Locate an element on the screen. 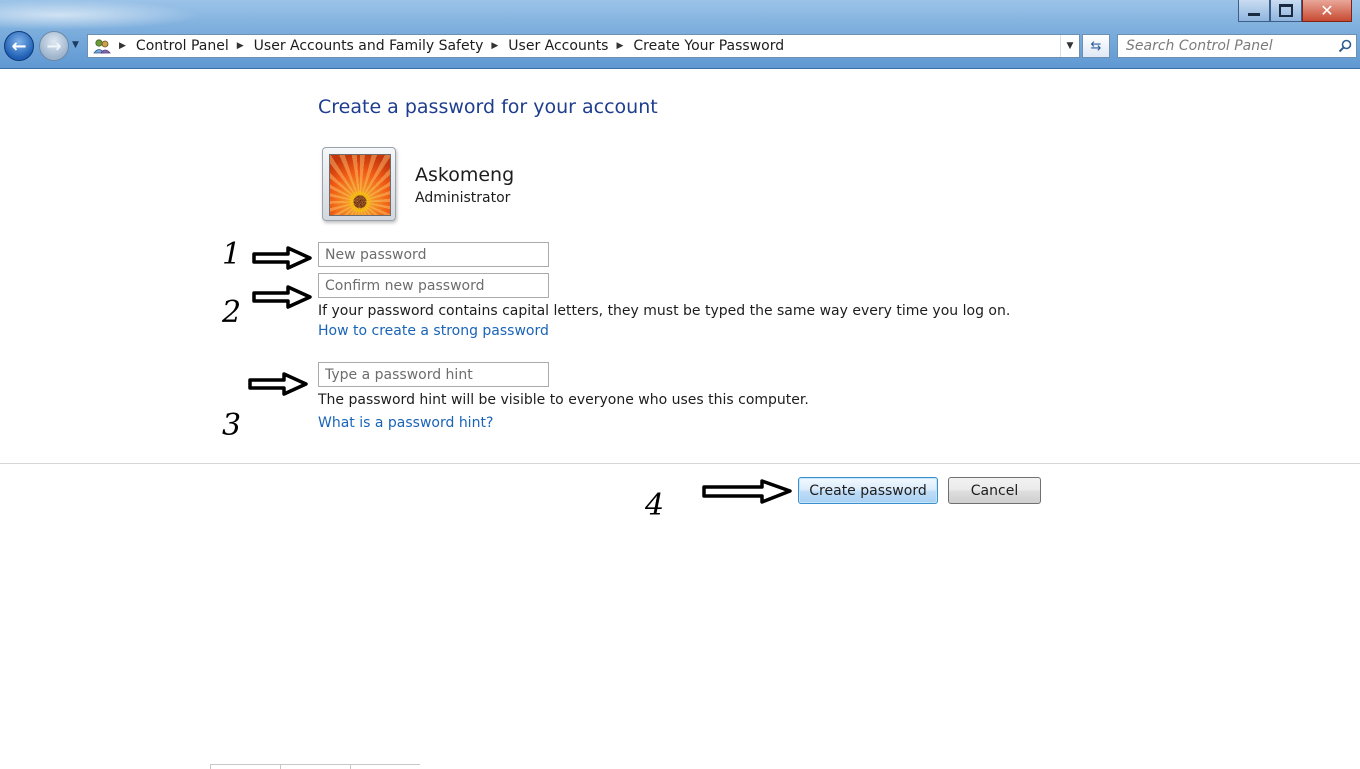 This screenshot has width=1360, height=769. forward-arrow-icon: → is located at coordinates (54, 46).